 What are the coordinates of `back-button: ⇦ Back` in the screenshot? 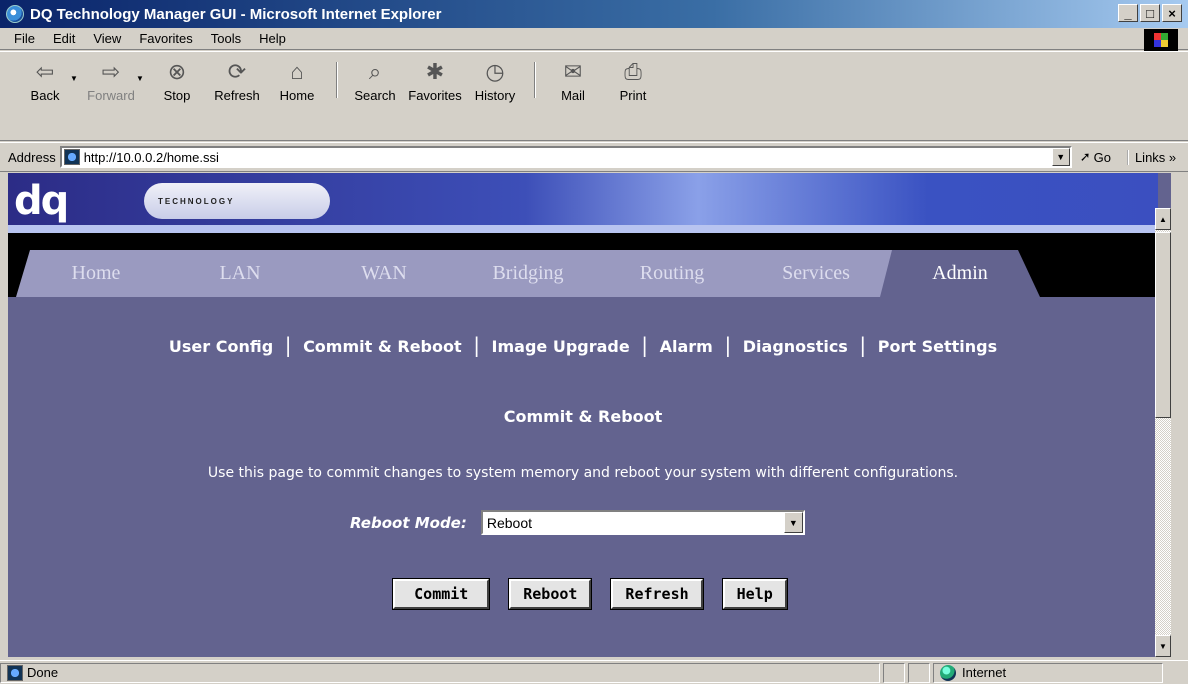 It's located at (45, 99).